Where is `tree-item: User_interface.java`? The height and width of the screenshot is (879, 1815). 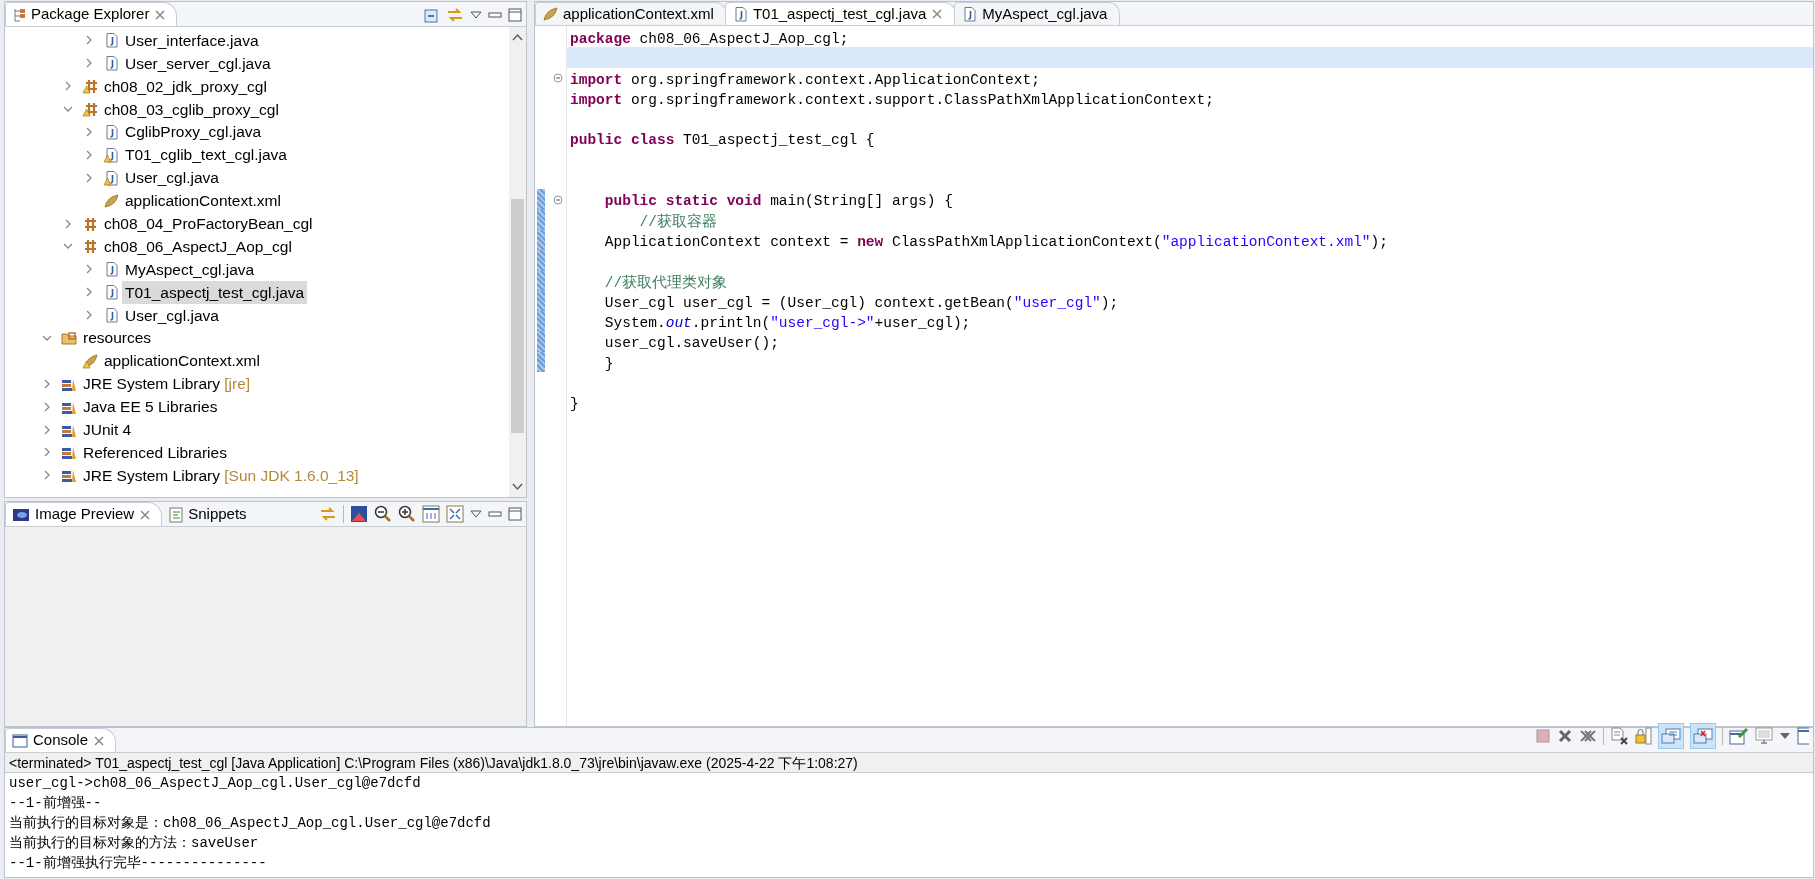
tree-item: User_interface.java is located at coordinates (192, 40).